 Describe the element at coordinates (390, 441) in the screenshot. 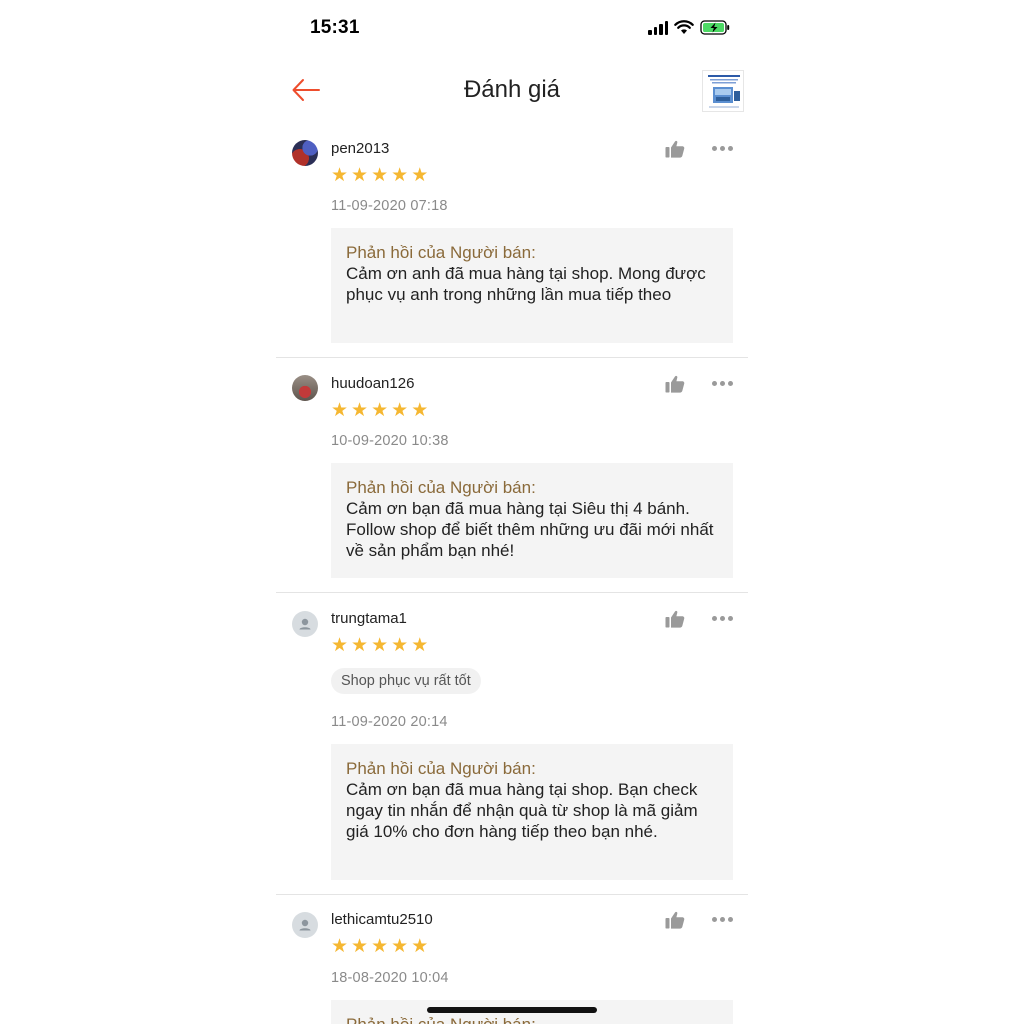

I see `review-date: 10-09-2020 10:38` at that location.